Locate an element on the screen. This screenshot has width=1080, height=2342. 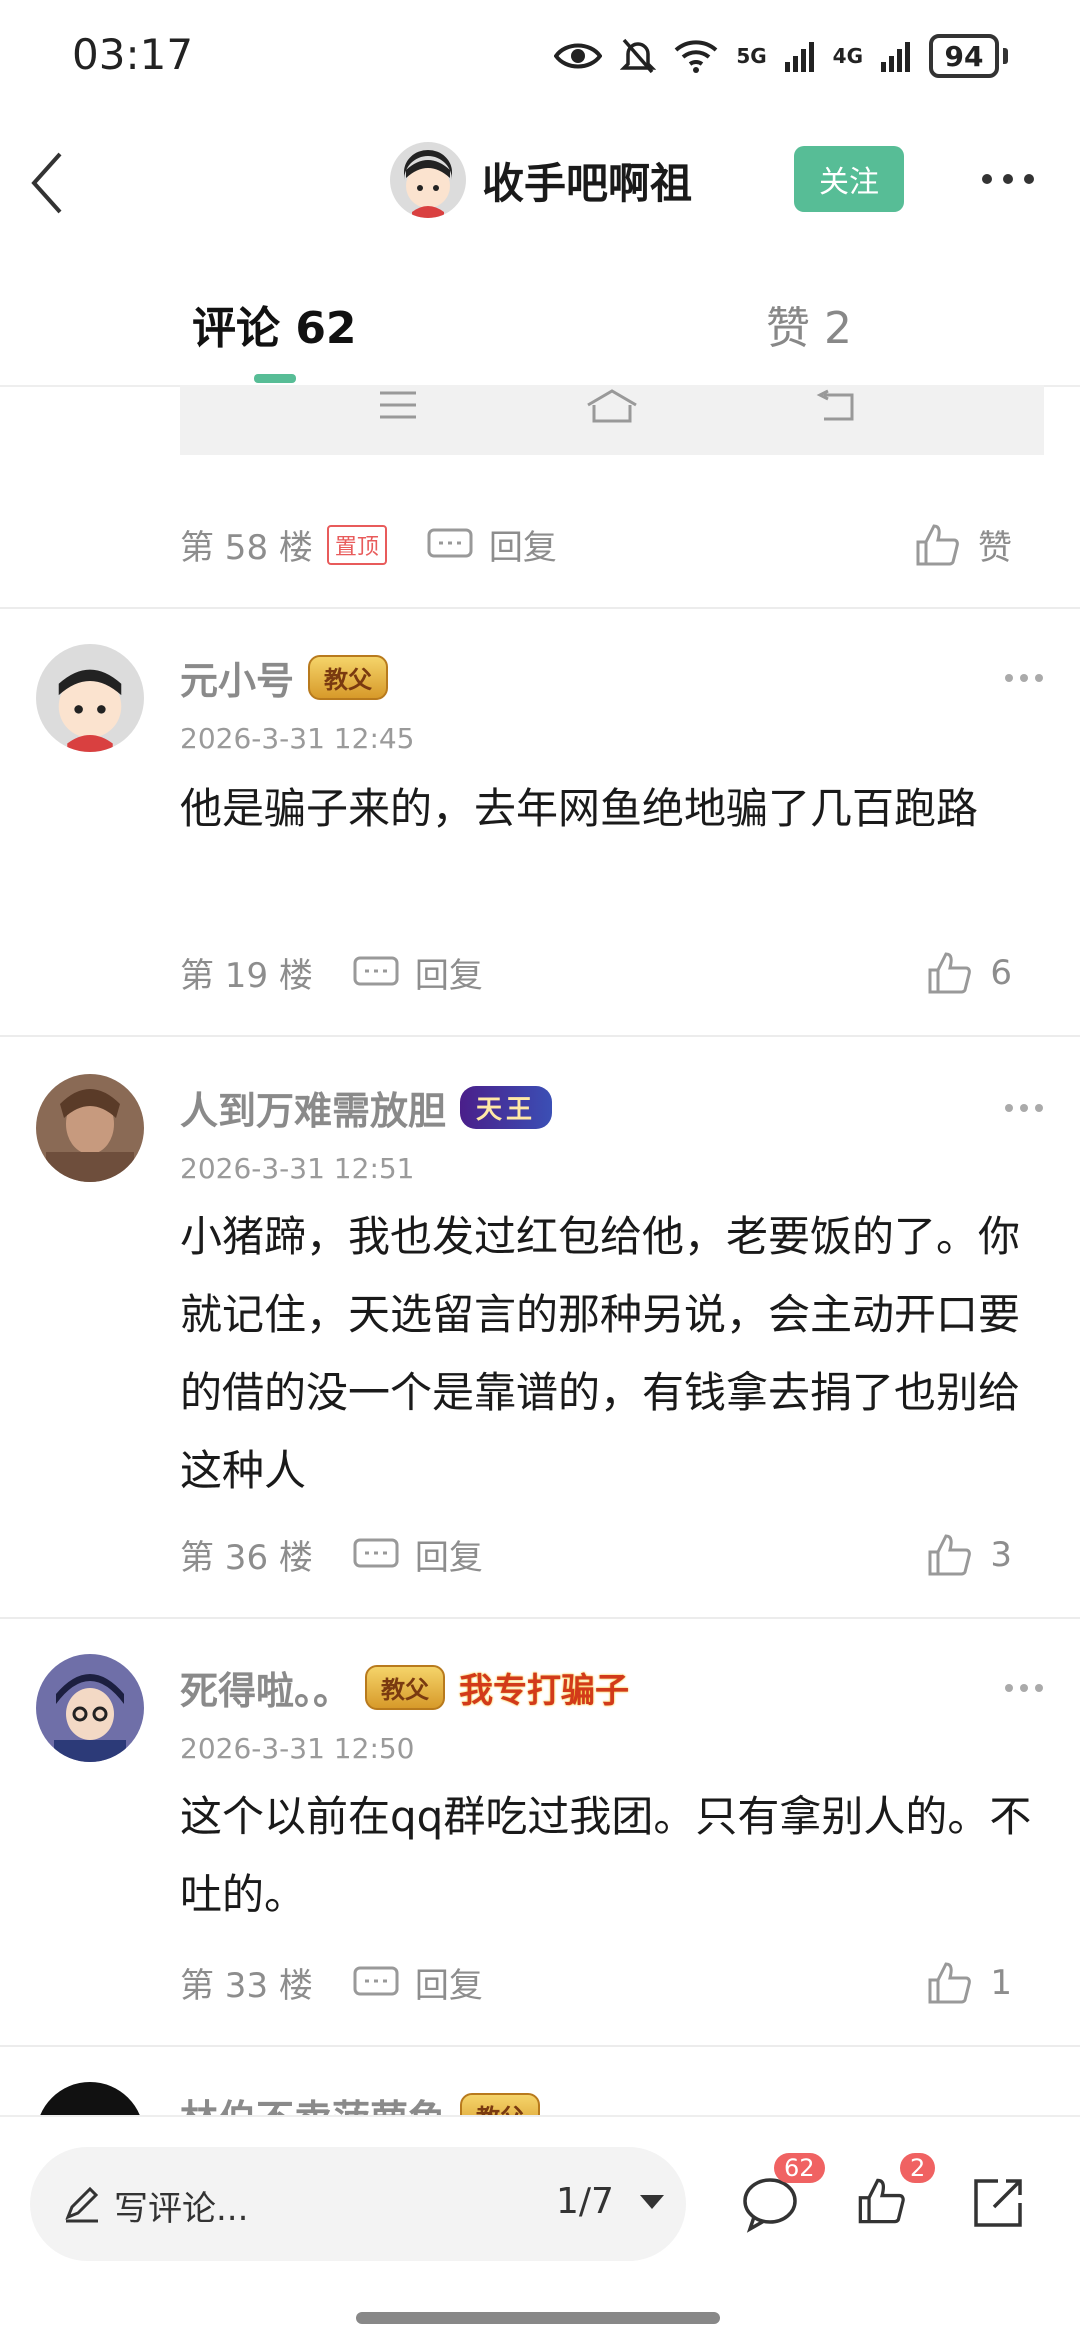
status-bar: 03:17 5G 4G 94 is located at coordinates (540, 60).